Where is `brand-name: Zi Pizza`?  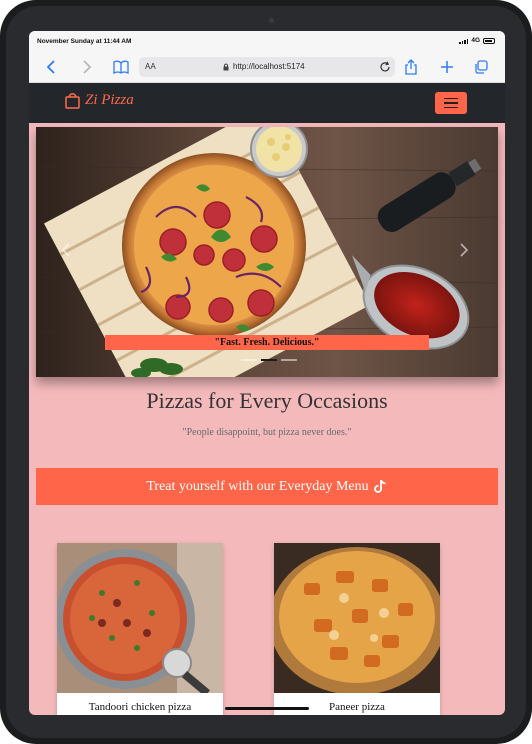
brand-name: Zi Pizza is located at coordinates (109, 100).